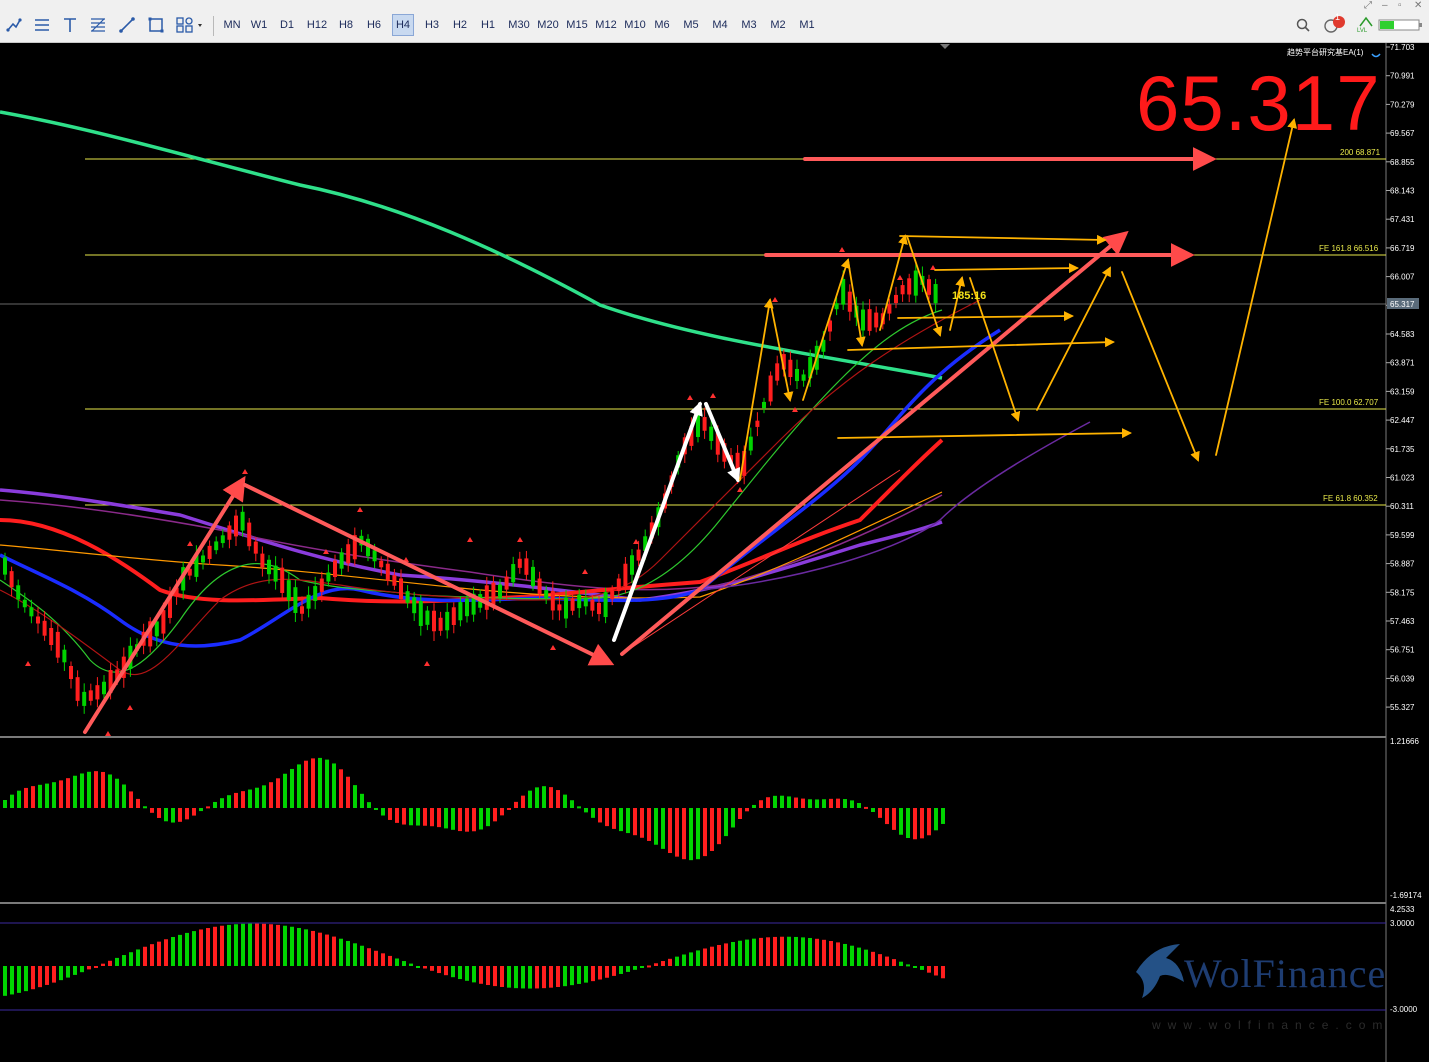 The height and width of the screenshot is (1062, 1429). Describe the element at coordinates (190, 25) in the screenshot. I see `shapes-menu-icon` at that location.